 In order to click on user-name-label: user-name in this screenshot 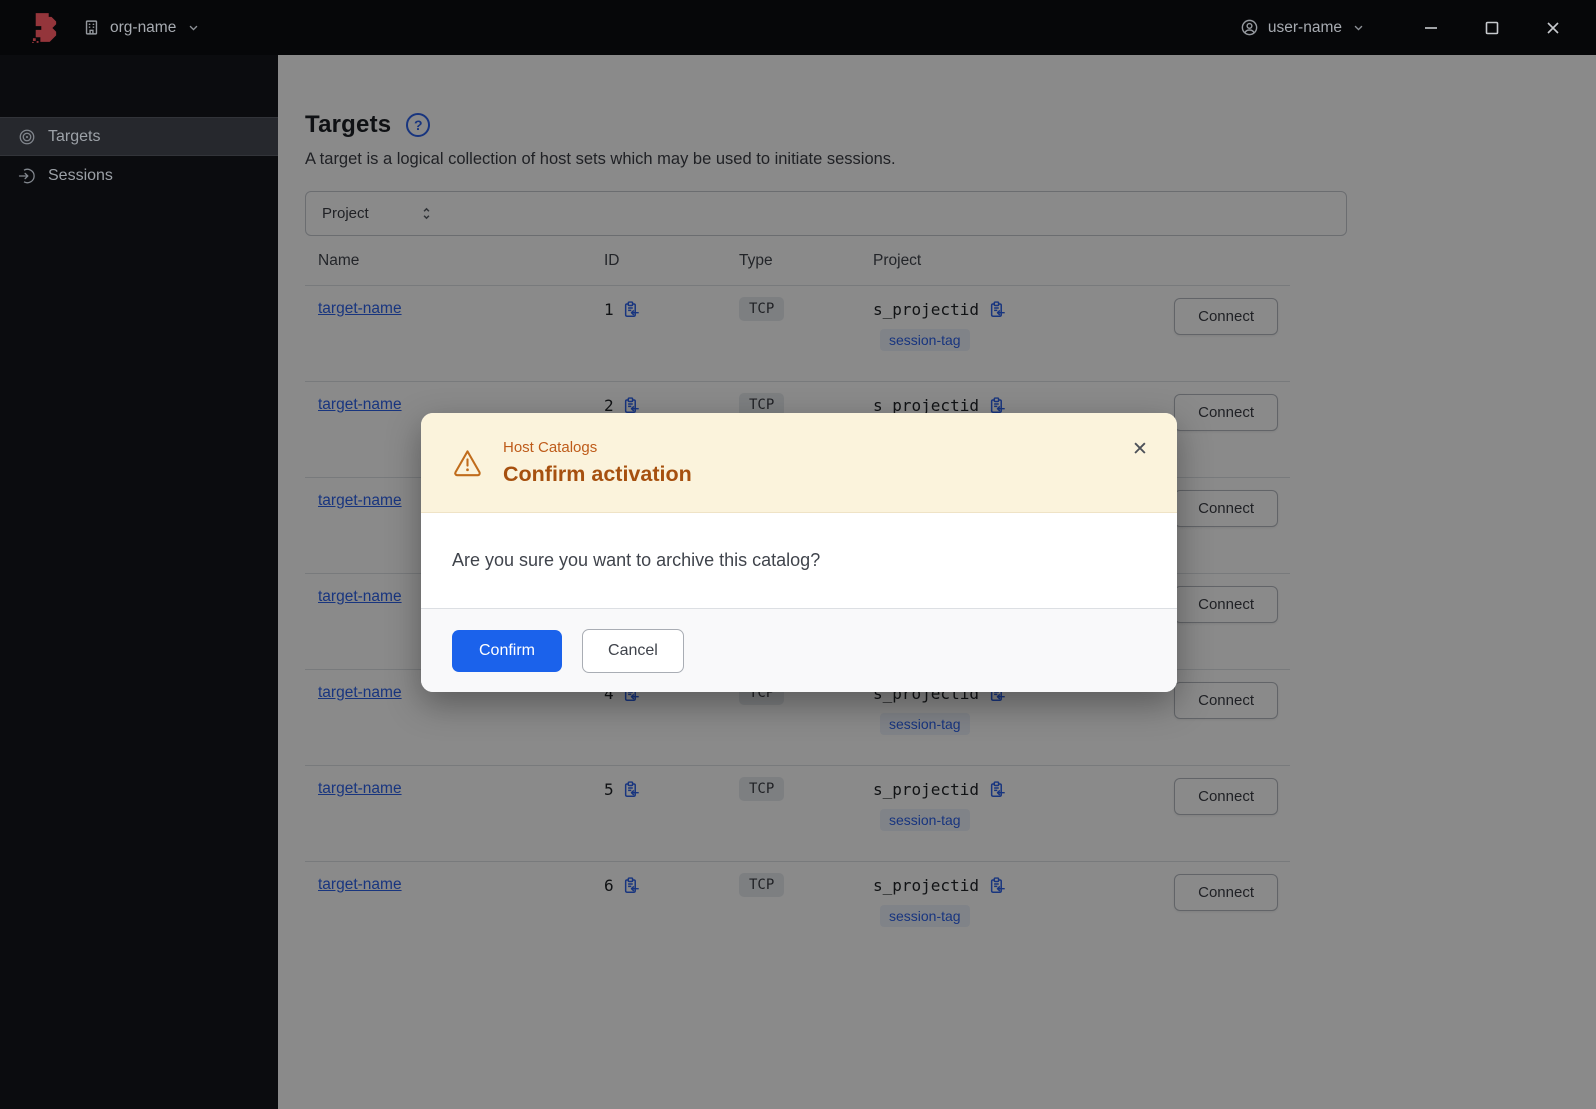, I will do `click(1304, 27)`.